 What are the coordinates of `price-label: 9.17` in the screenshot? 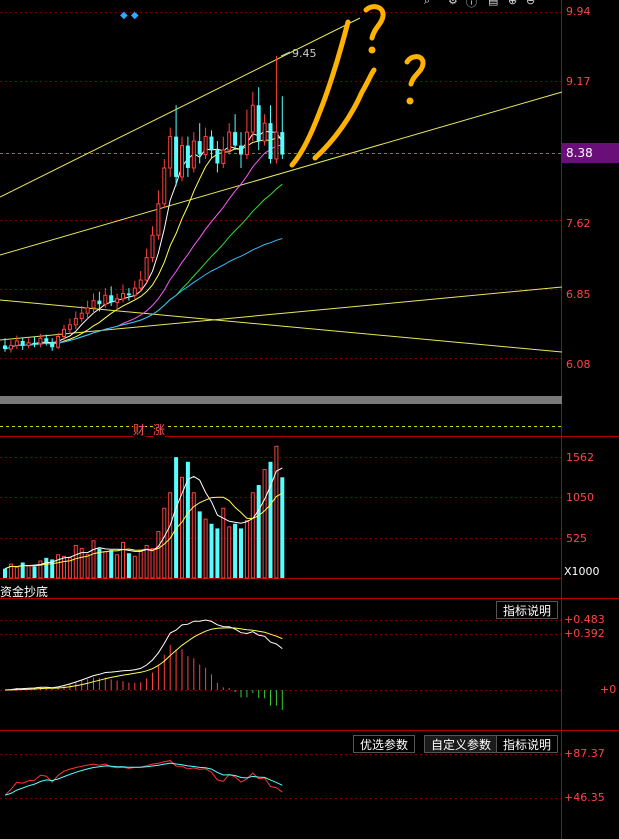 It's located at (578, 81).